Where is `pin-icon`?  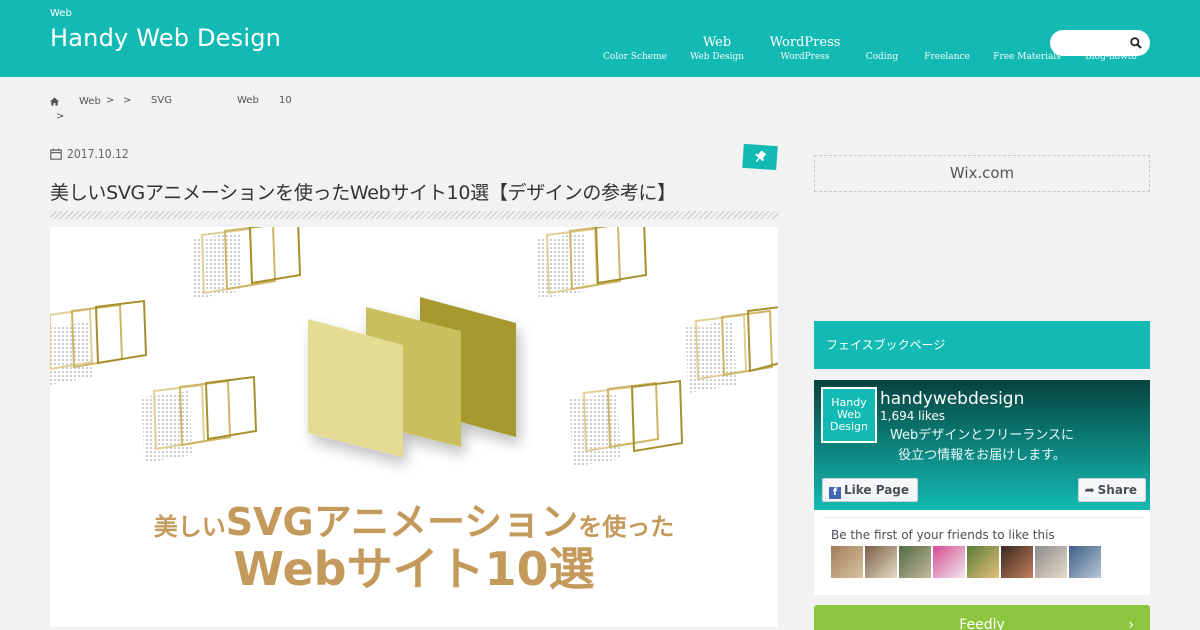
pin-icon is located at coordinates (761, 156).